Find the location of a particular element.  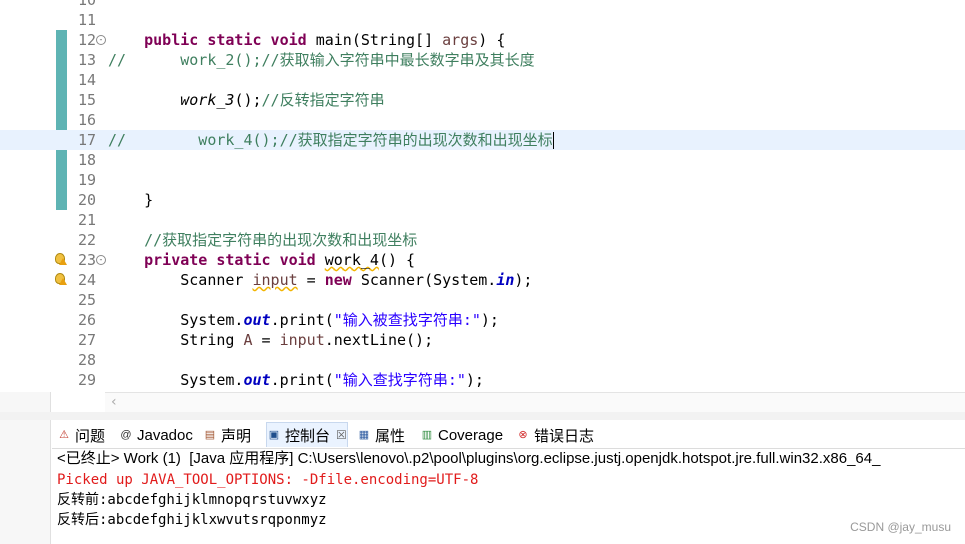

line-number: 12 is located at coordinates (86, 40).